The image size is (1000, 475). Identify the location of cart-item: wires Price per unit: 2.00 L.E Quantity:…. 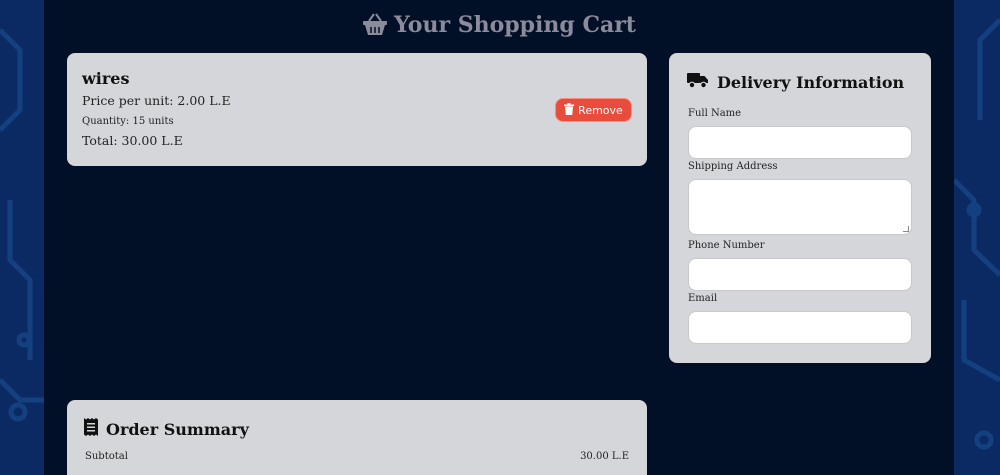
(357, 109).